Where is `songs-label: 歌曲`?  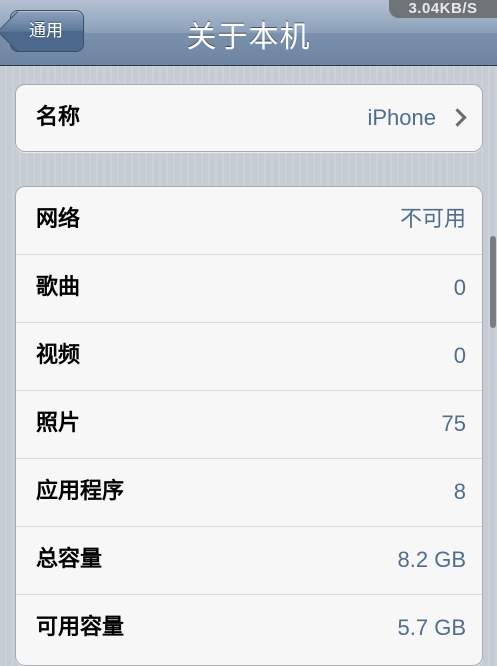
songs-label: 歌曲 is located at coordinates (58, 287).